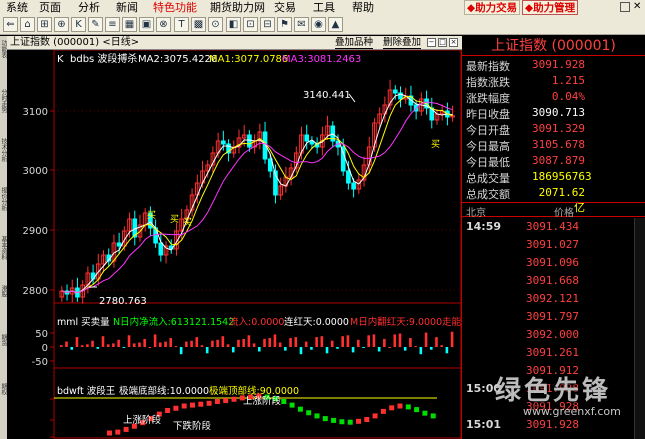 This screenshot has width=645, height=439. Describe the element at coordinates (198, 24) in the screenshot. I see `toolbar-button-icon: ▩` at that location.